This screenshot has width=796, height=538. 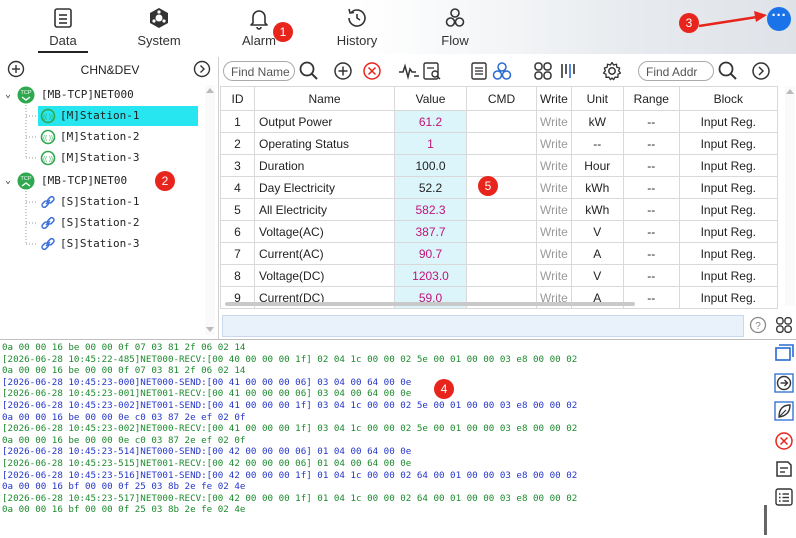 What do you see at coordinates (568, 71) in the screenshot?
I see `columns-icon` at bounding box center [568, 71].